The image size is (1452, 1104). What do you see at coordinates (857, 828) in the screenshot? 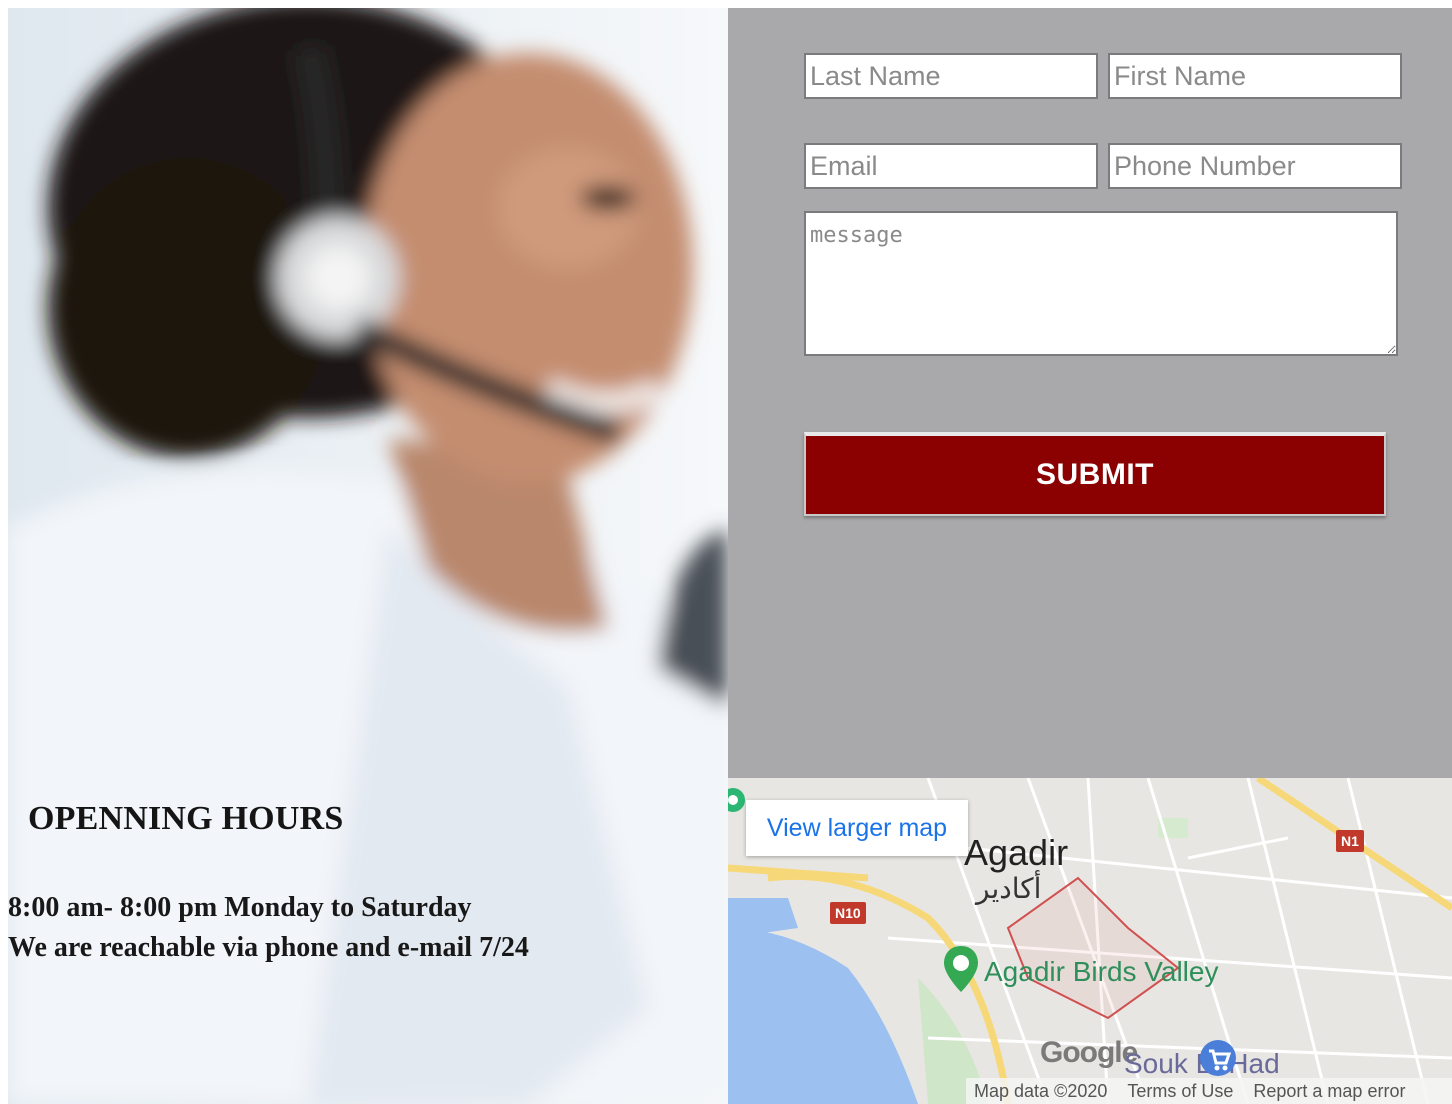
I see `view-larger-map-link: View larger map` at bounding box center [857, 828].